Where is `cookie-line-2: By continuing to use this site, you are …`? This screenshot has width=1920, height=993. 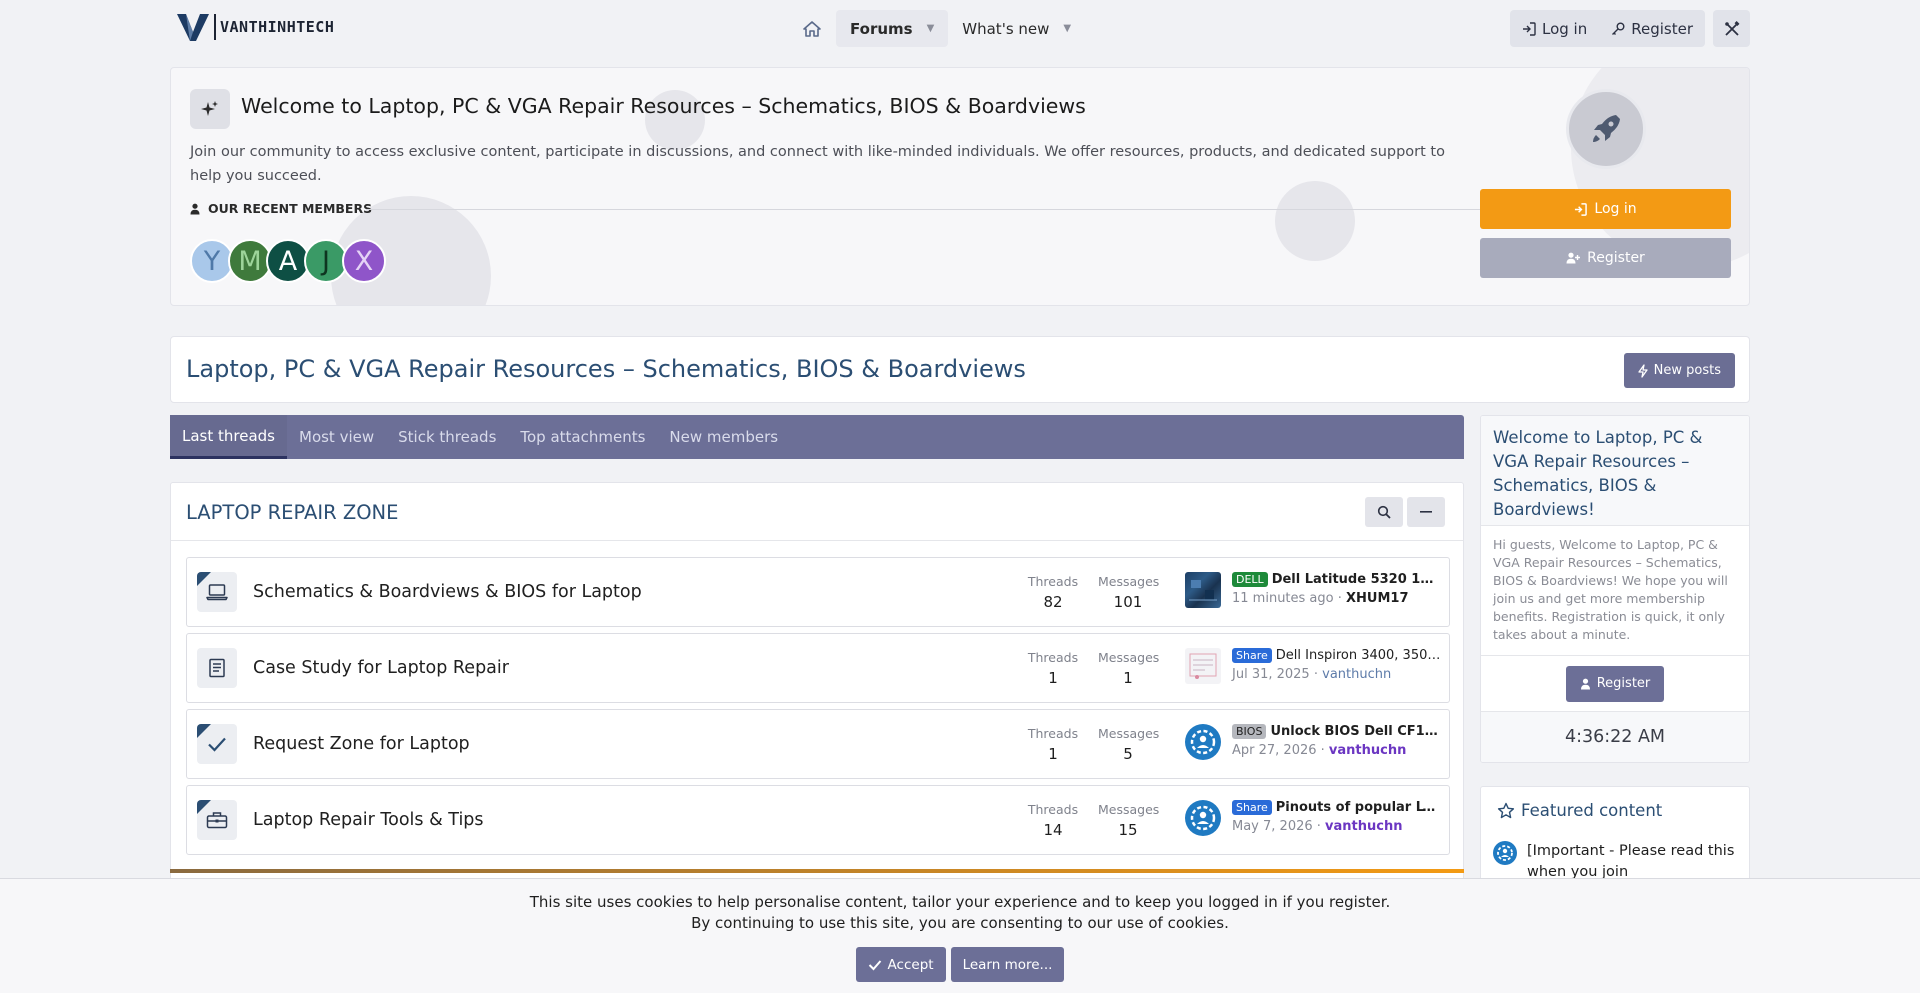 cookie-line-2: By continuing to use this site, you are … is located at coordinates (960, 923).